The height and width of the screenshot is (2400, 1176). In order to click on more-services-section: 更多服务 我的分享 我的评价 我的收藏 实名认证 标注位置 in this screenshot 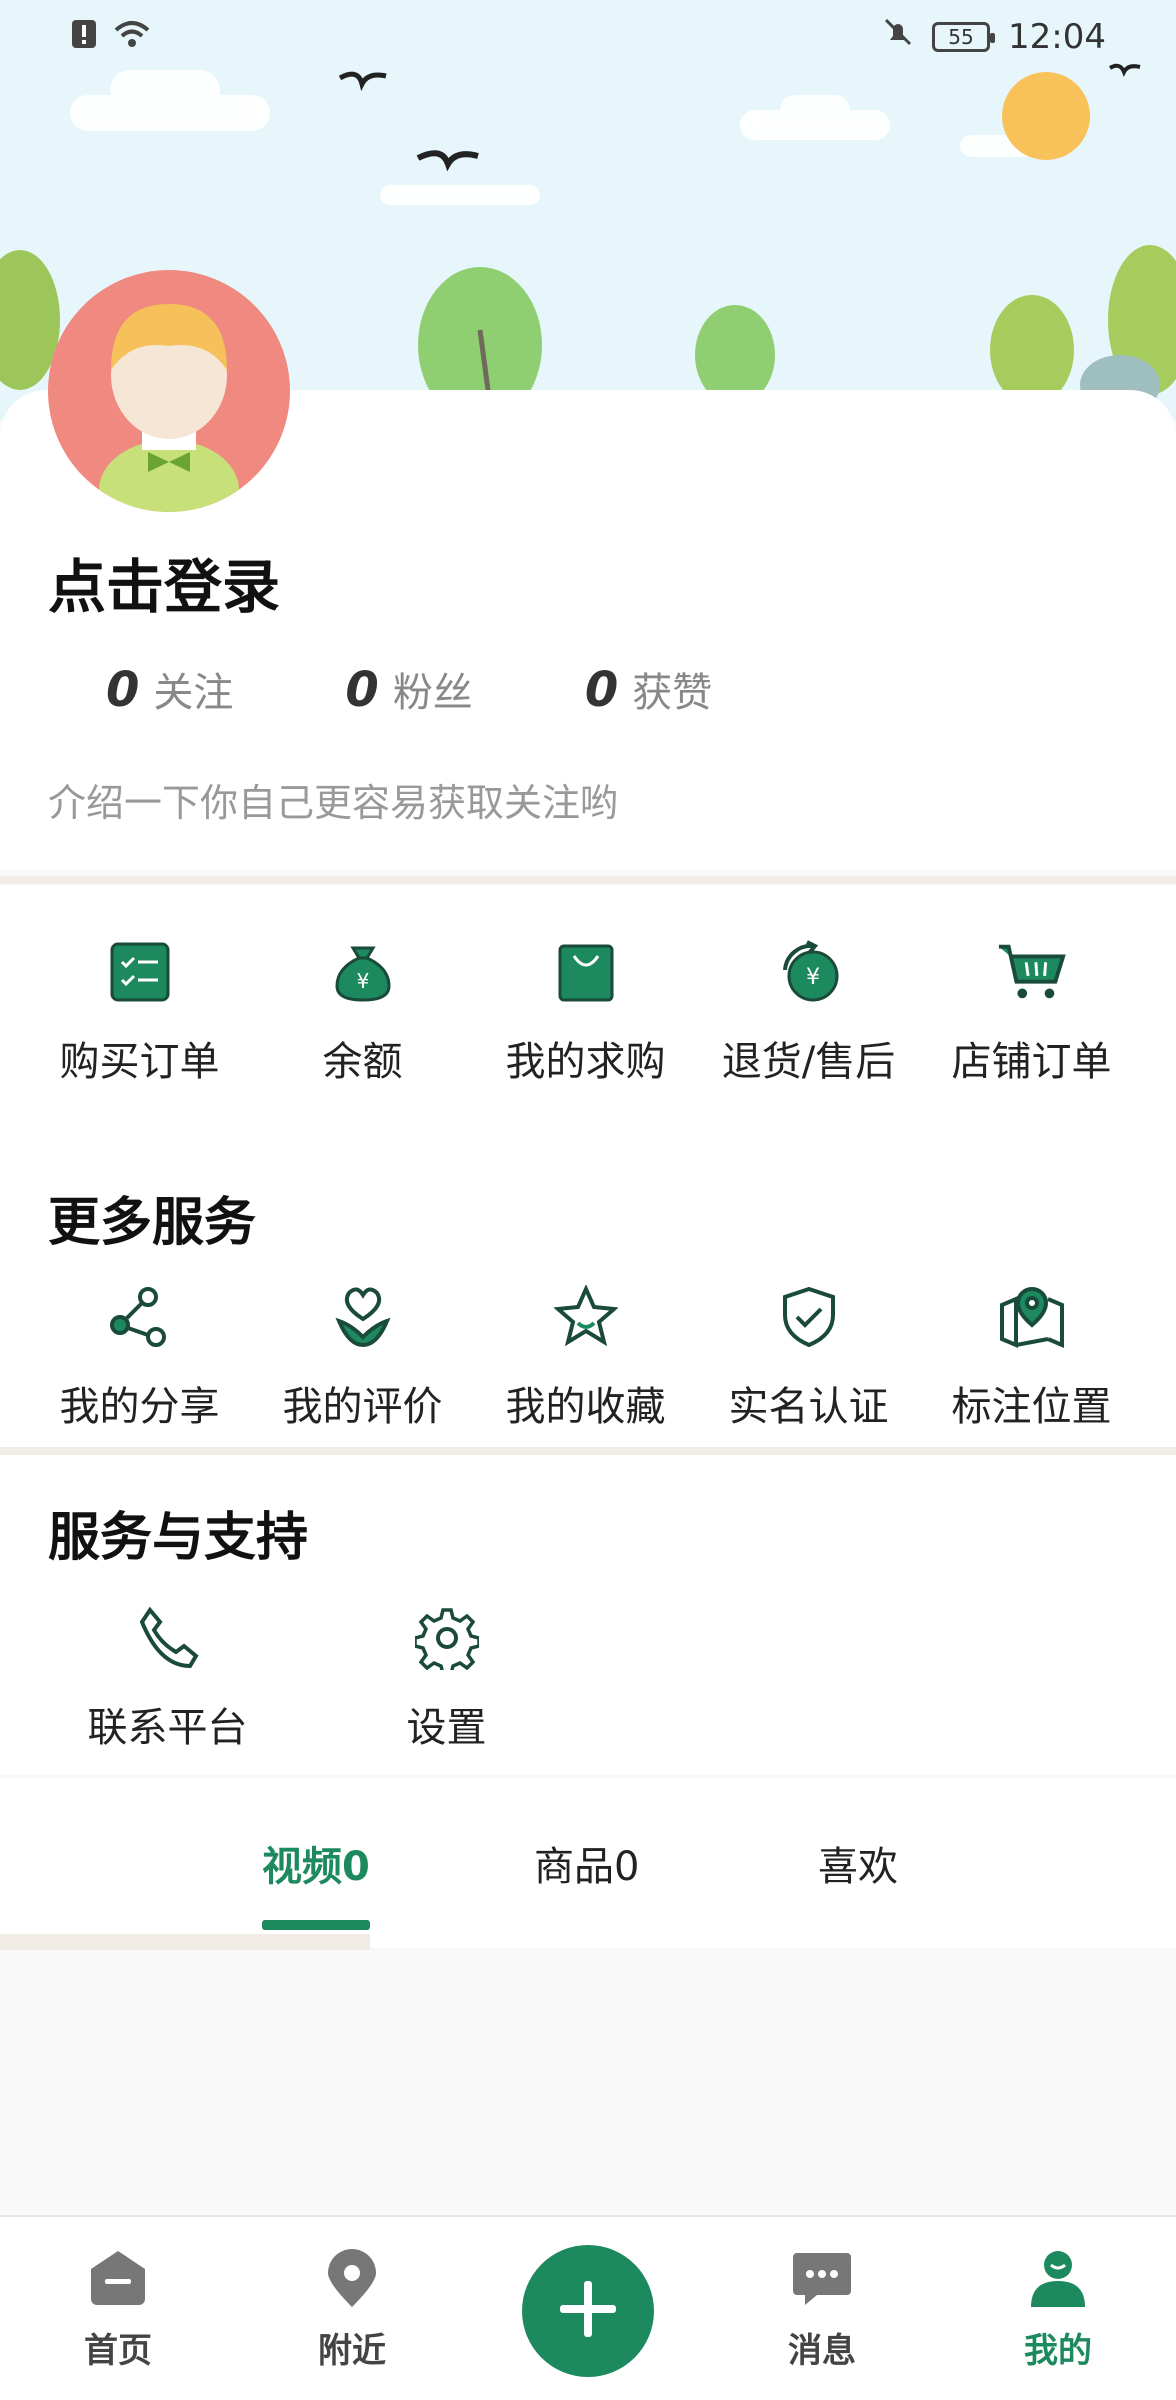, I will do `click(588, 1295)`.